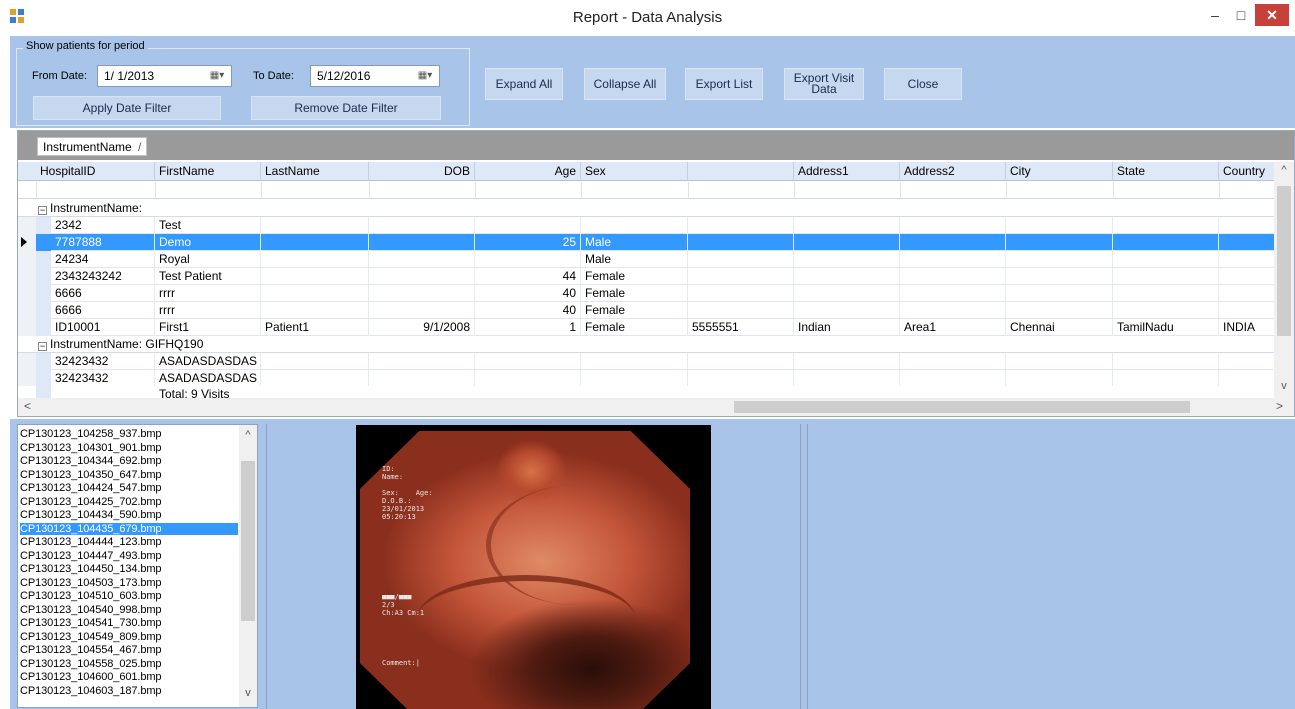  Describe the element at coordinates (824, 84) in the screenshot. I see `export-visit-data-button: Export Visit Data` at that location.